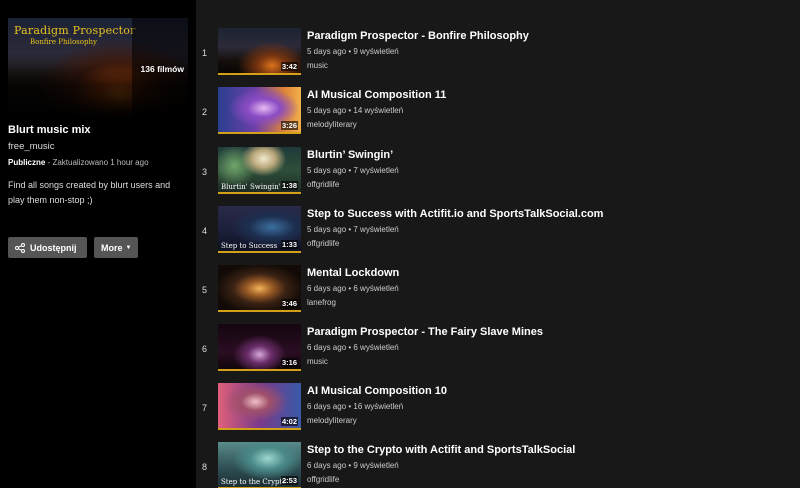 This screenshot has height=488, width=800. Describe the element at coordinates (377, 391) in the screenshot. I see `video-title: AI Musical Composition 10` at that location.